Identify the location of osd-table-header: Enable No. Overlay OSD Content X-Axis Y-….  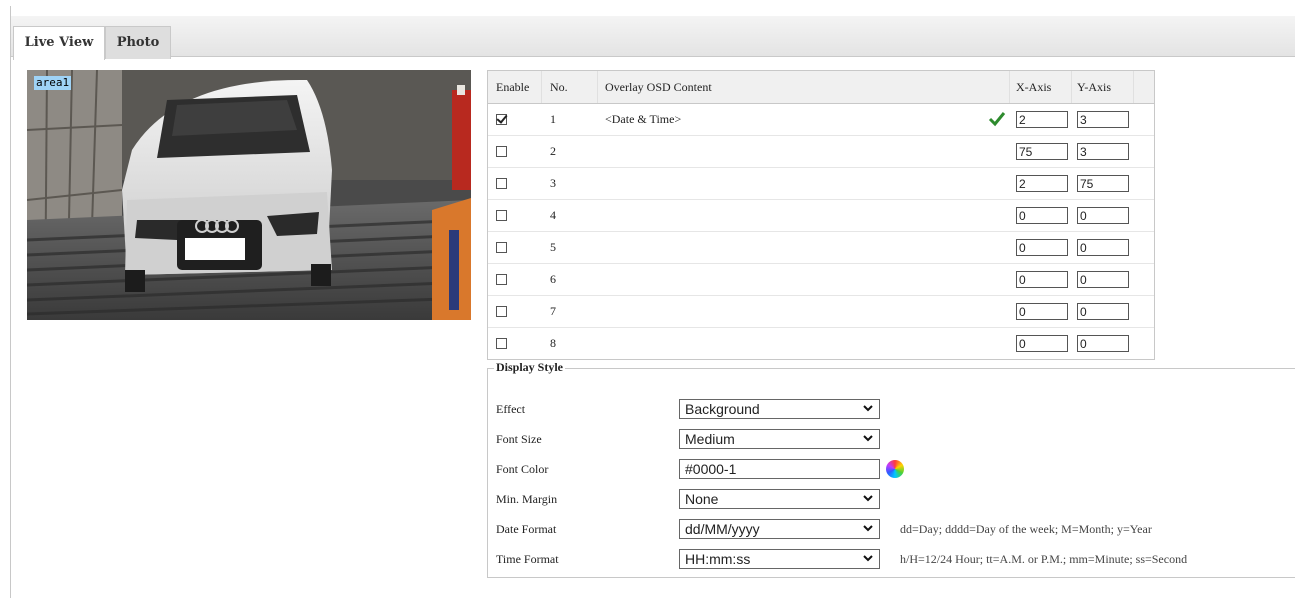
(821, 87).